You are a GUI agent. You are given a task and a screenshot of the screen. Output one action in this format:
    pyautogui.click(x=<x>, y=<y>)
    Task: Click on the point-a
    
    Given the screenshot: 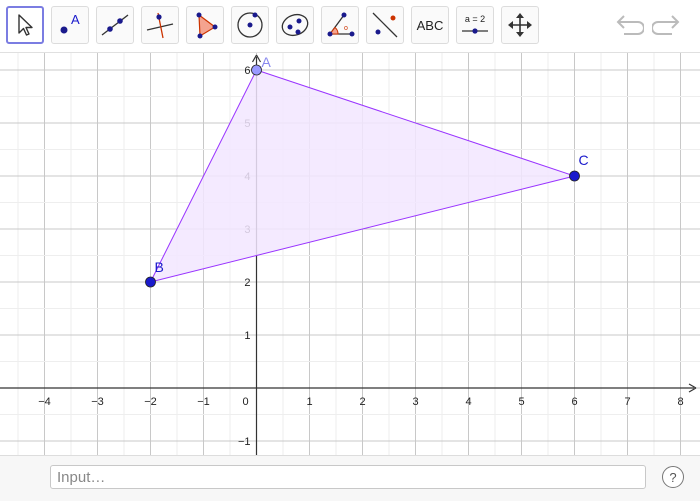 What is the action you would take?
    pyautogui.click(x=256, y=70)
    